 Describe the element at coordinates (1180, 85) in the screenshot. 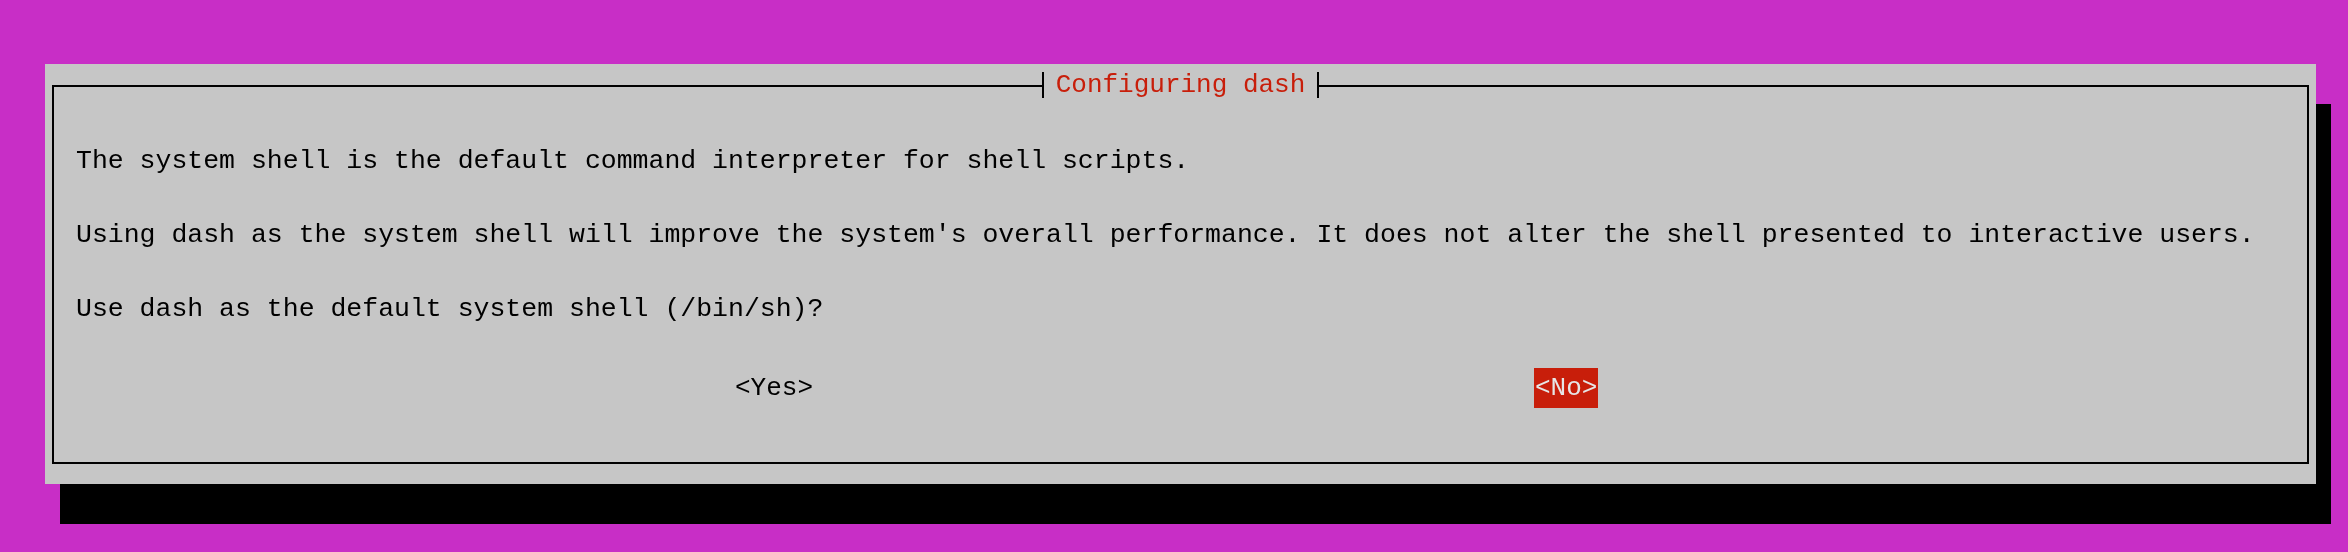

I see `dialog-title: Configuring dash` at that location.